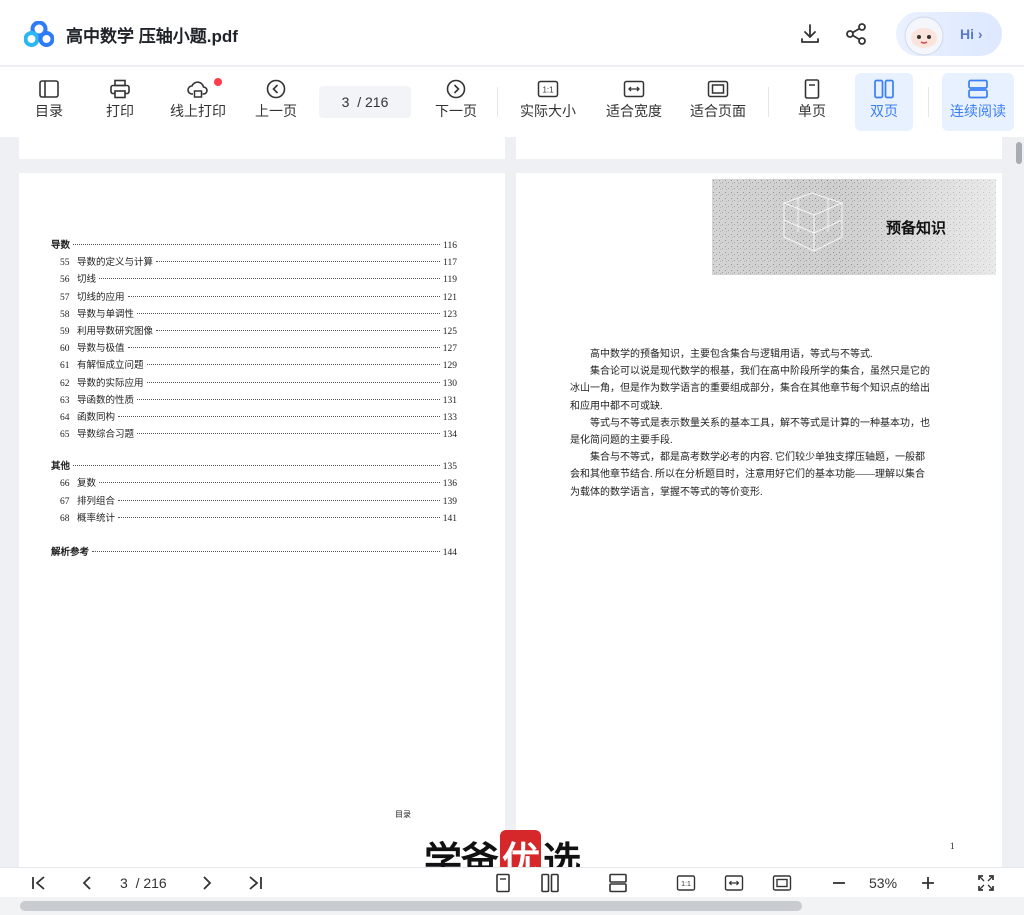 The height and width of the screenshot is (915, 1024). I want to click on ai-assistant-button: Hi ›, so click(949, 34).